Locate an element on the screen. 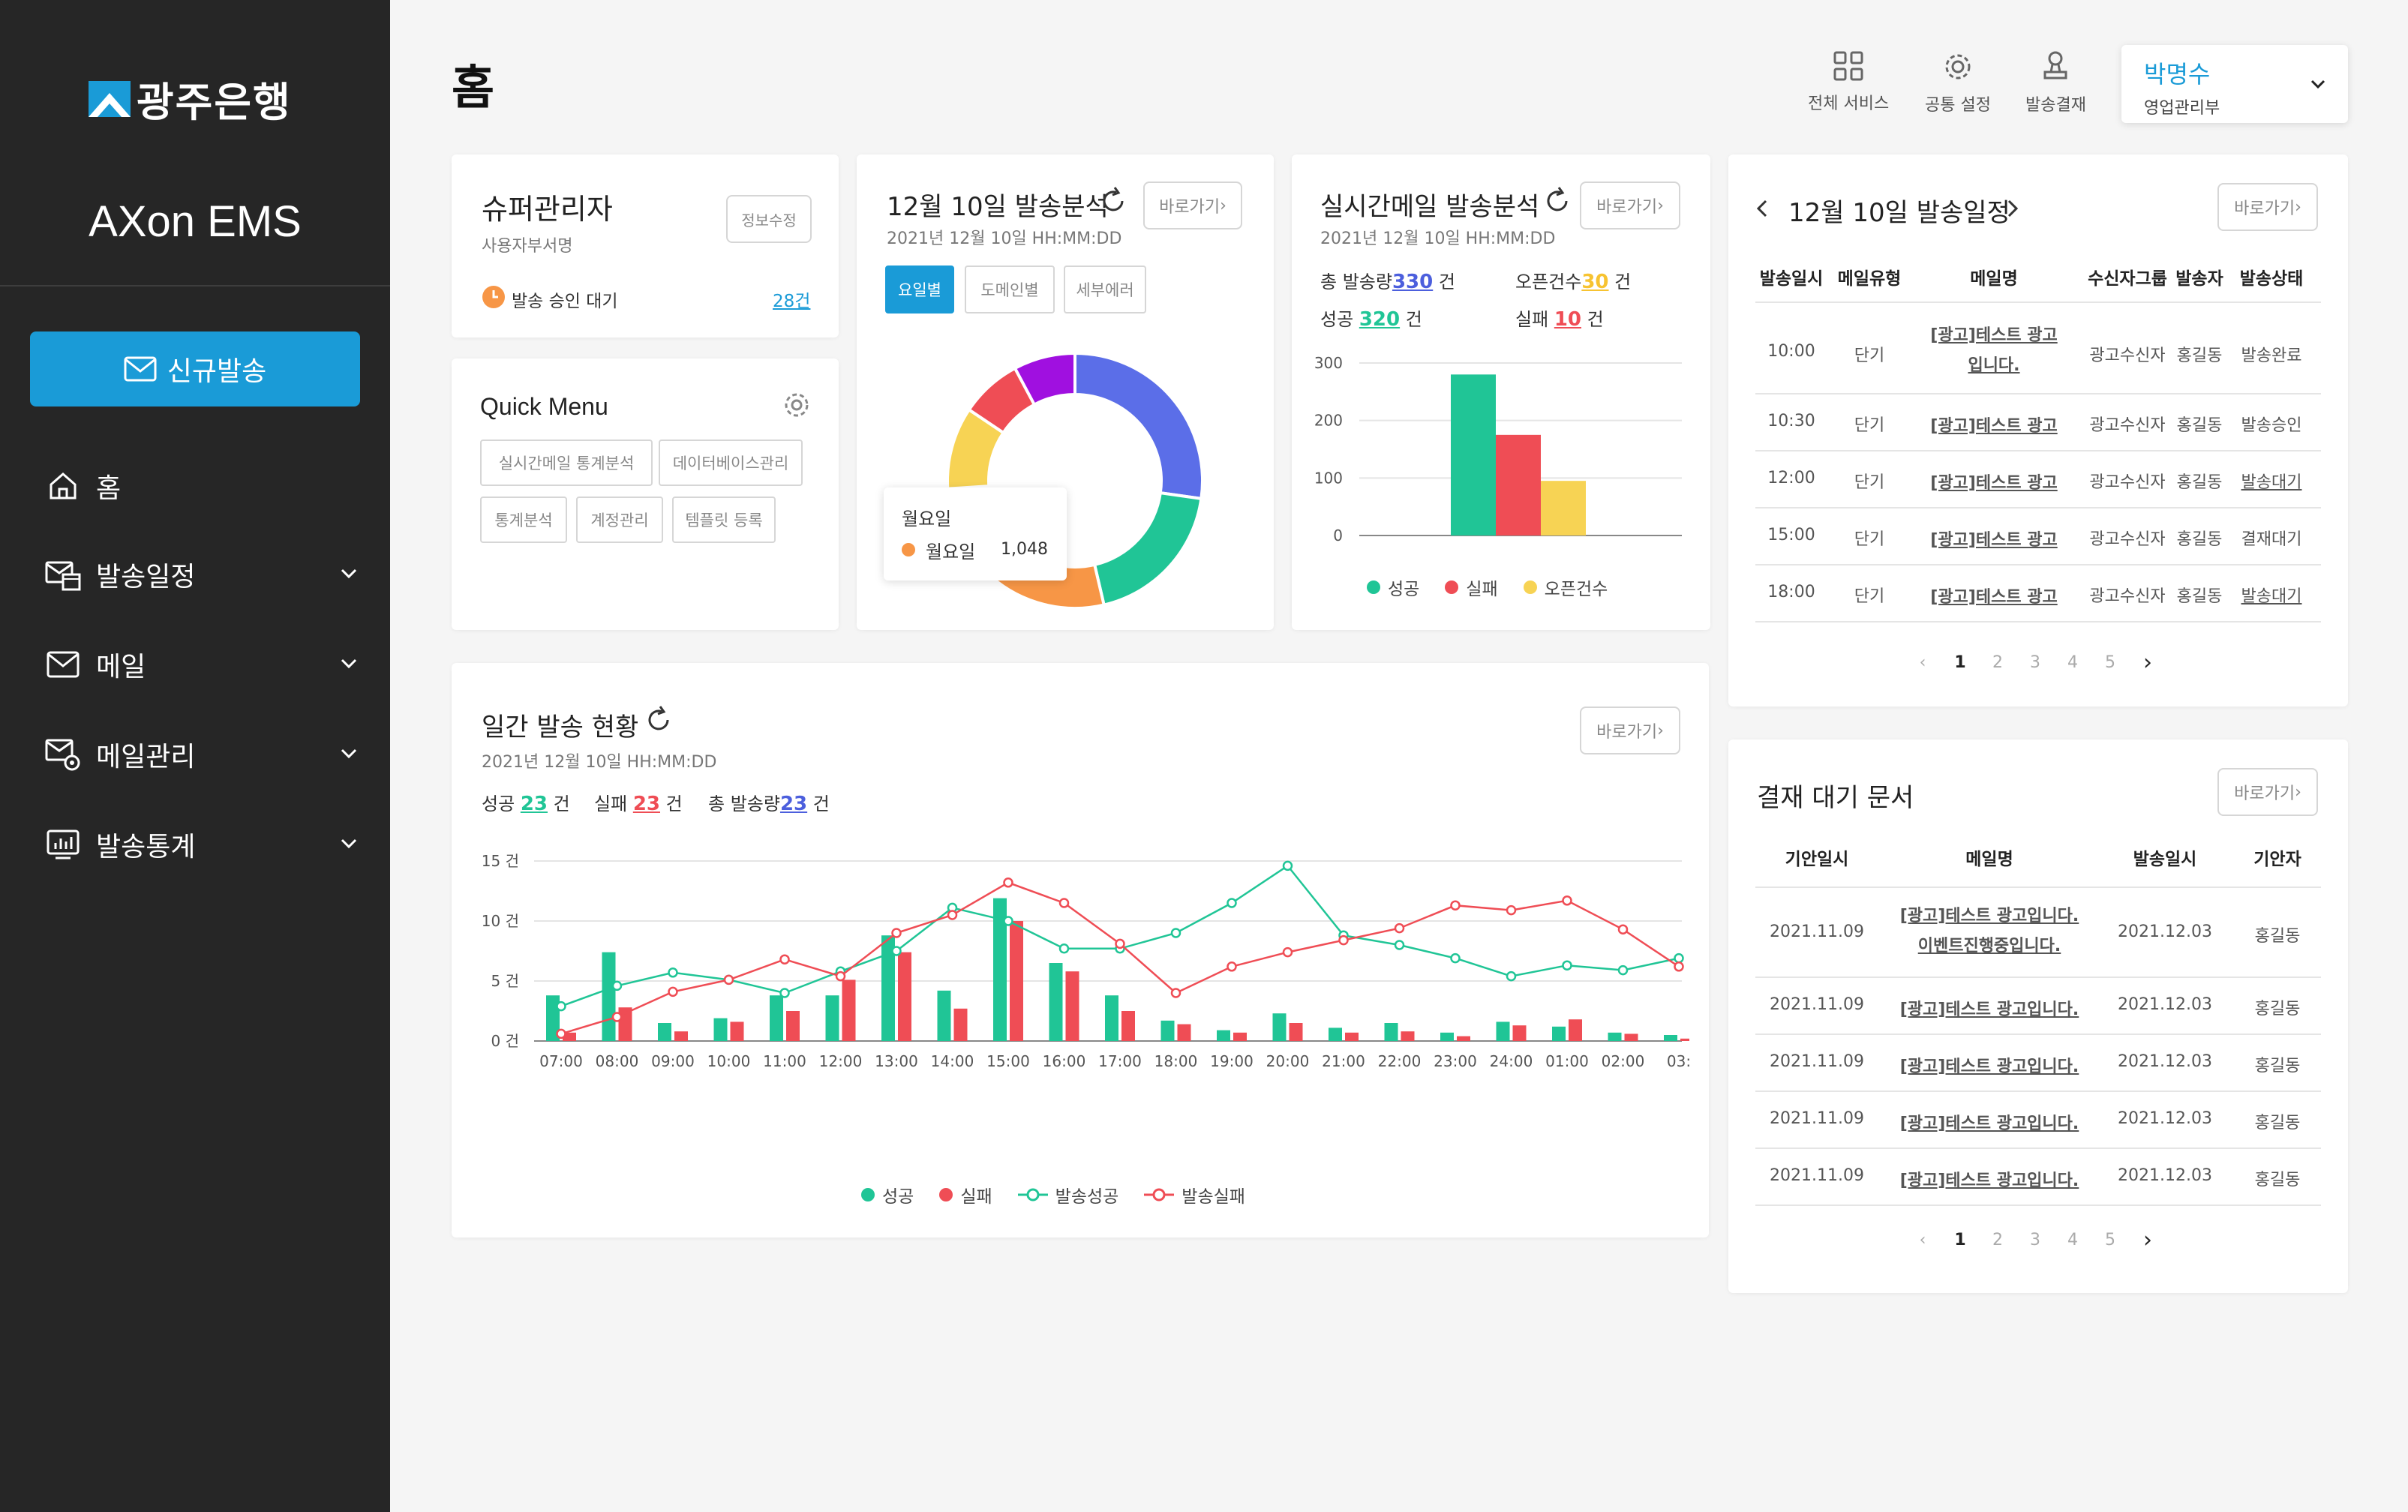 This screenshot has width=2408, height=1512. success-value: 320 is located at coordinates (1379, 319).